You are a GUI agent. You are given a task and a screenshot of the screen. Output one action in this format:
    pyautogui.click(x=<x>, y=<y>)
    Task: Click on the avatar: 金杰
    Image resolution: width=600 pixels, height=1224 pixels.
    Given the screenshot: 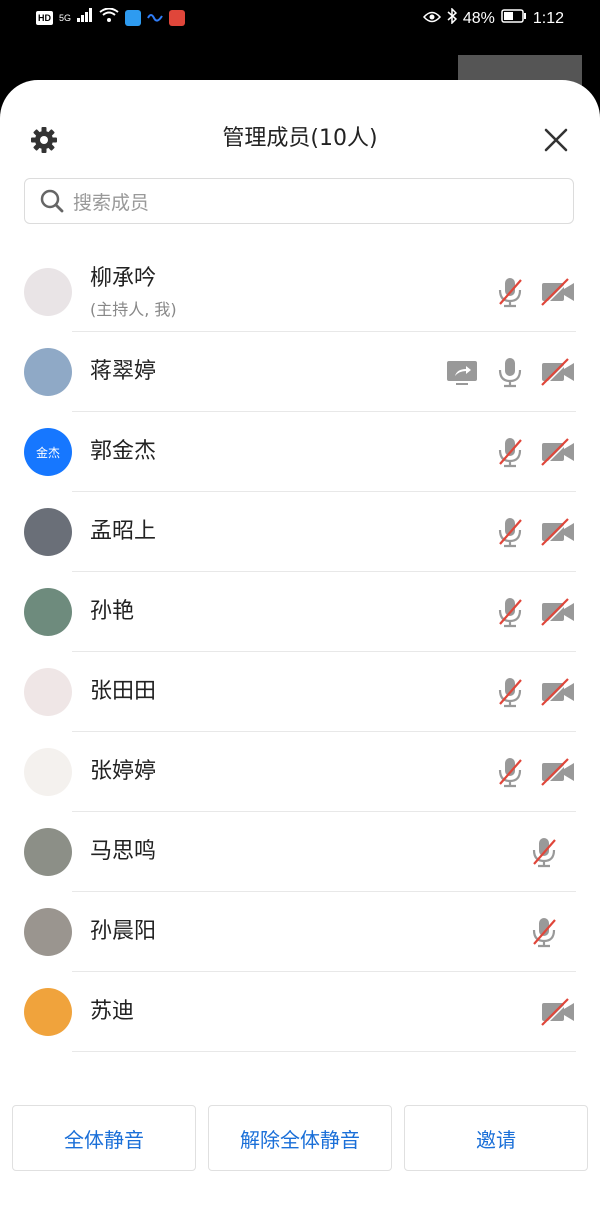 What is the action you would take?
    pyautogui.click(x=48, y=452)
    